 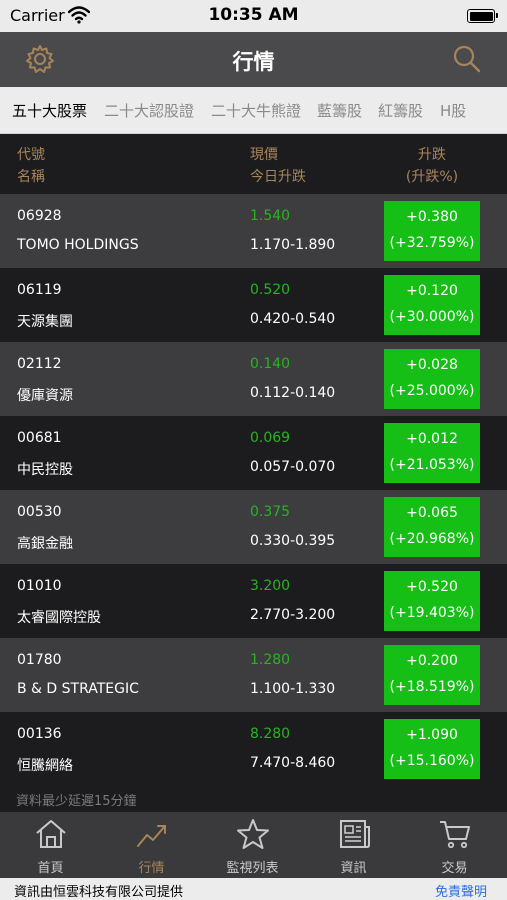 I want to click on tabbar-market: 行情, so click(x=151, y=845).